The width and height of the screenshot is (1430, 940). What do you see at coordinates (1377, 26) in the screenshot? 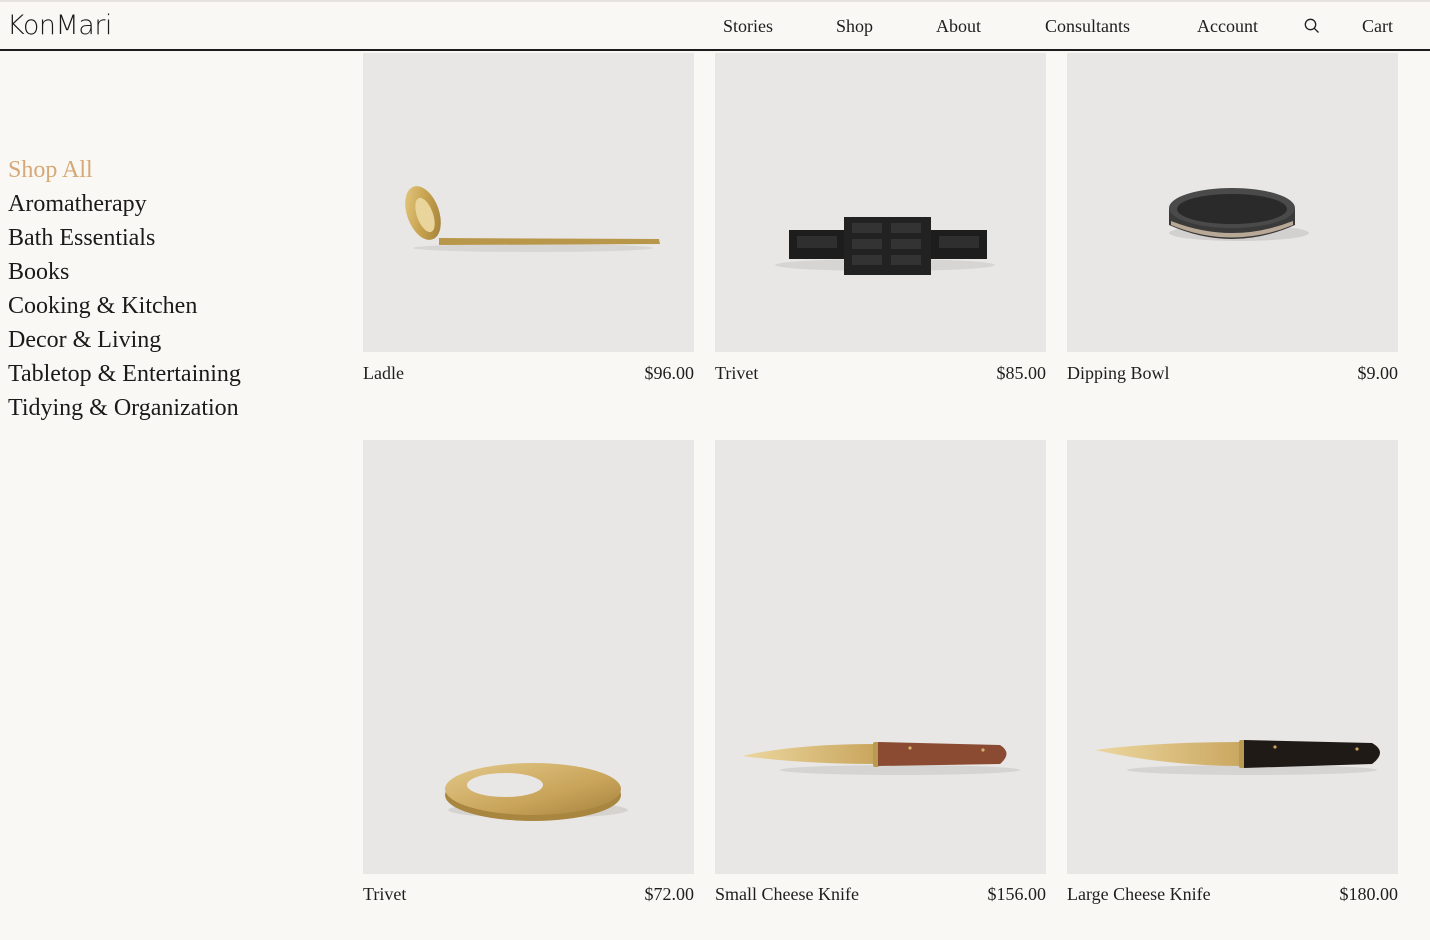
I see `nav-cart: Cart` at bounding box center [1377, 26].